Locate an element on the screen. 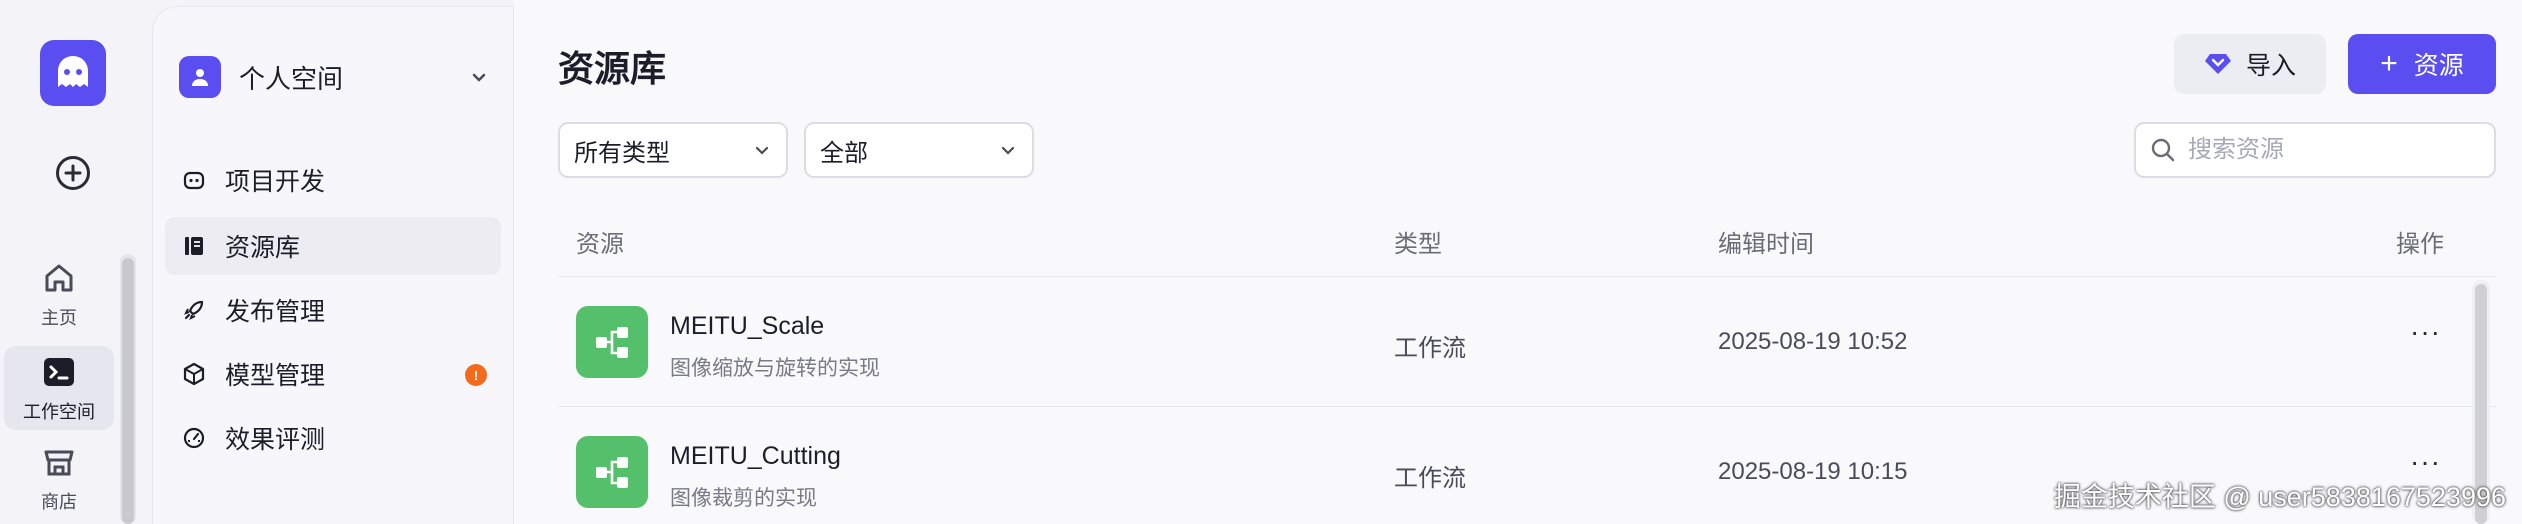 Image resolution: width=2522 pixels, height=524 pixels. import-button: 导入 is located at coordinates (2250, 64).